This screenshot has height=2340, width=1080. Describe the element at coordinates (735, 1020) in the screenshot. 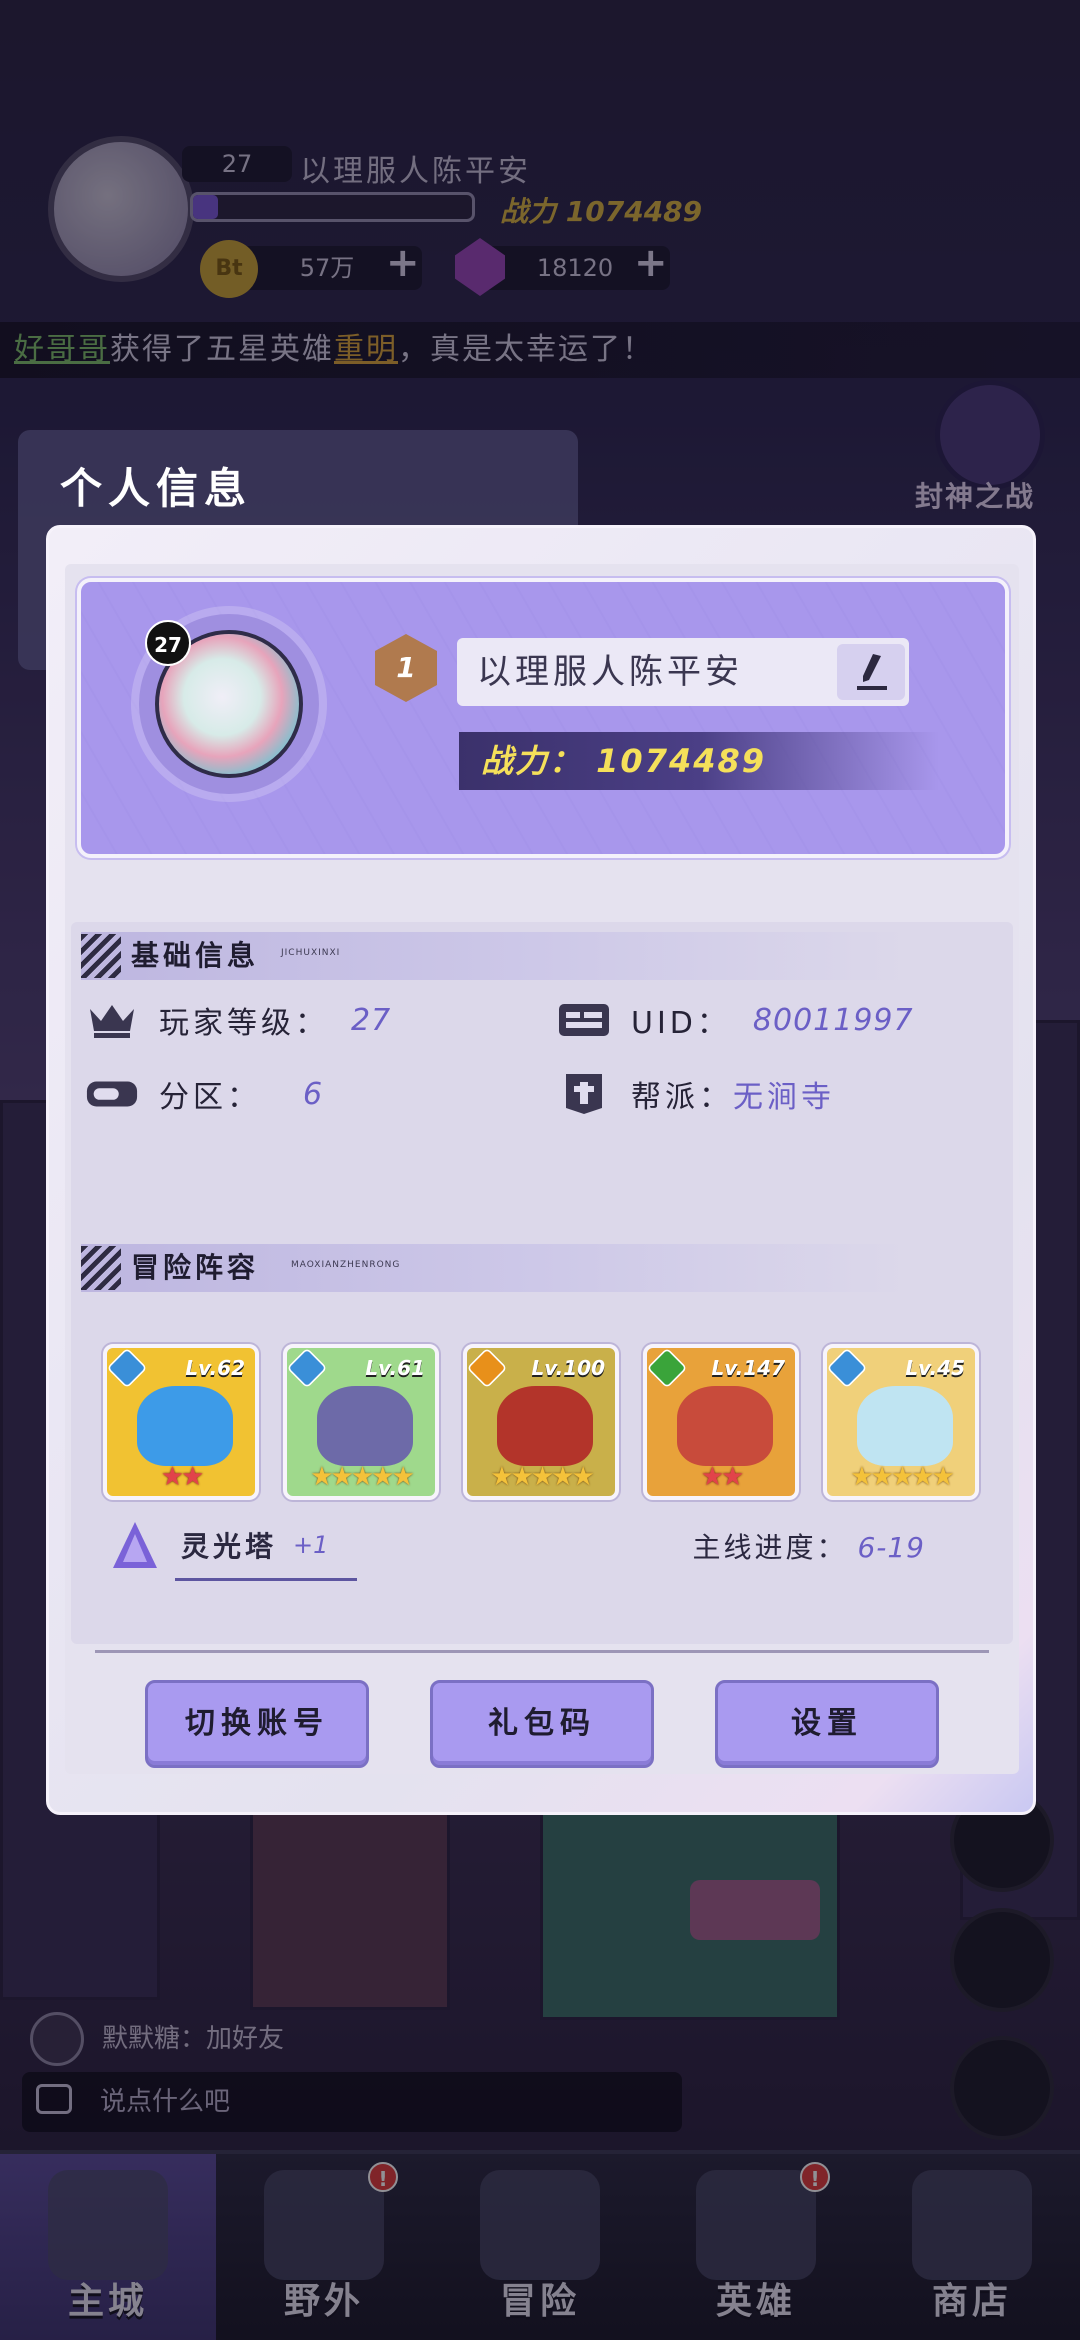

I see `uid-row: UID： 80011997` at that location.